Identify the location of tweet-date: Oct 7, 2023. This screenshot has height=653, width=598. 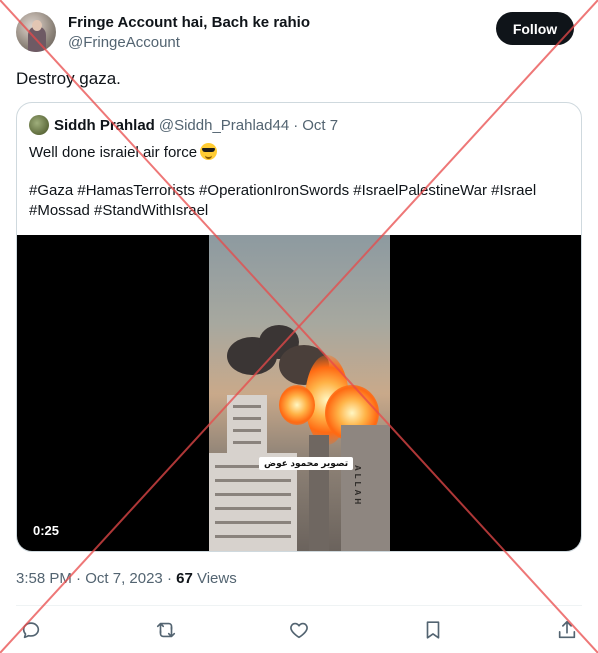
(124, 578).